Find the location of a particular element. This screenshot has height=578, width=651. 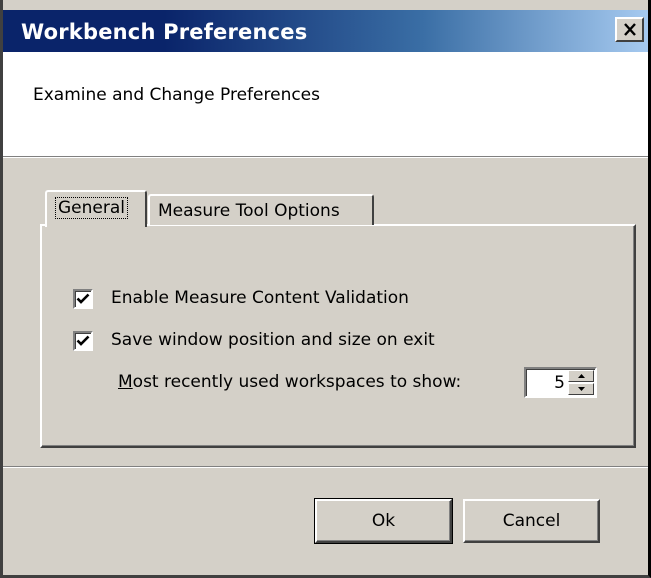

save-window-position-label: Save window position and size on exit is located at coordinates (273, 340).